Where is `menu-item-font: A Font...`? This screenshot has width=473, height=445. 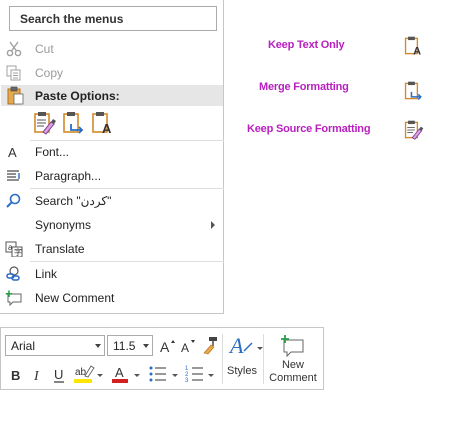
menu-item-font: A Font... is located at coordinates (112, 152).